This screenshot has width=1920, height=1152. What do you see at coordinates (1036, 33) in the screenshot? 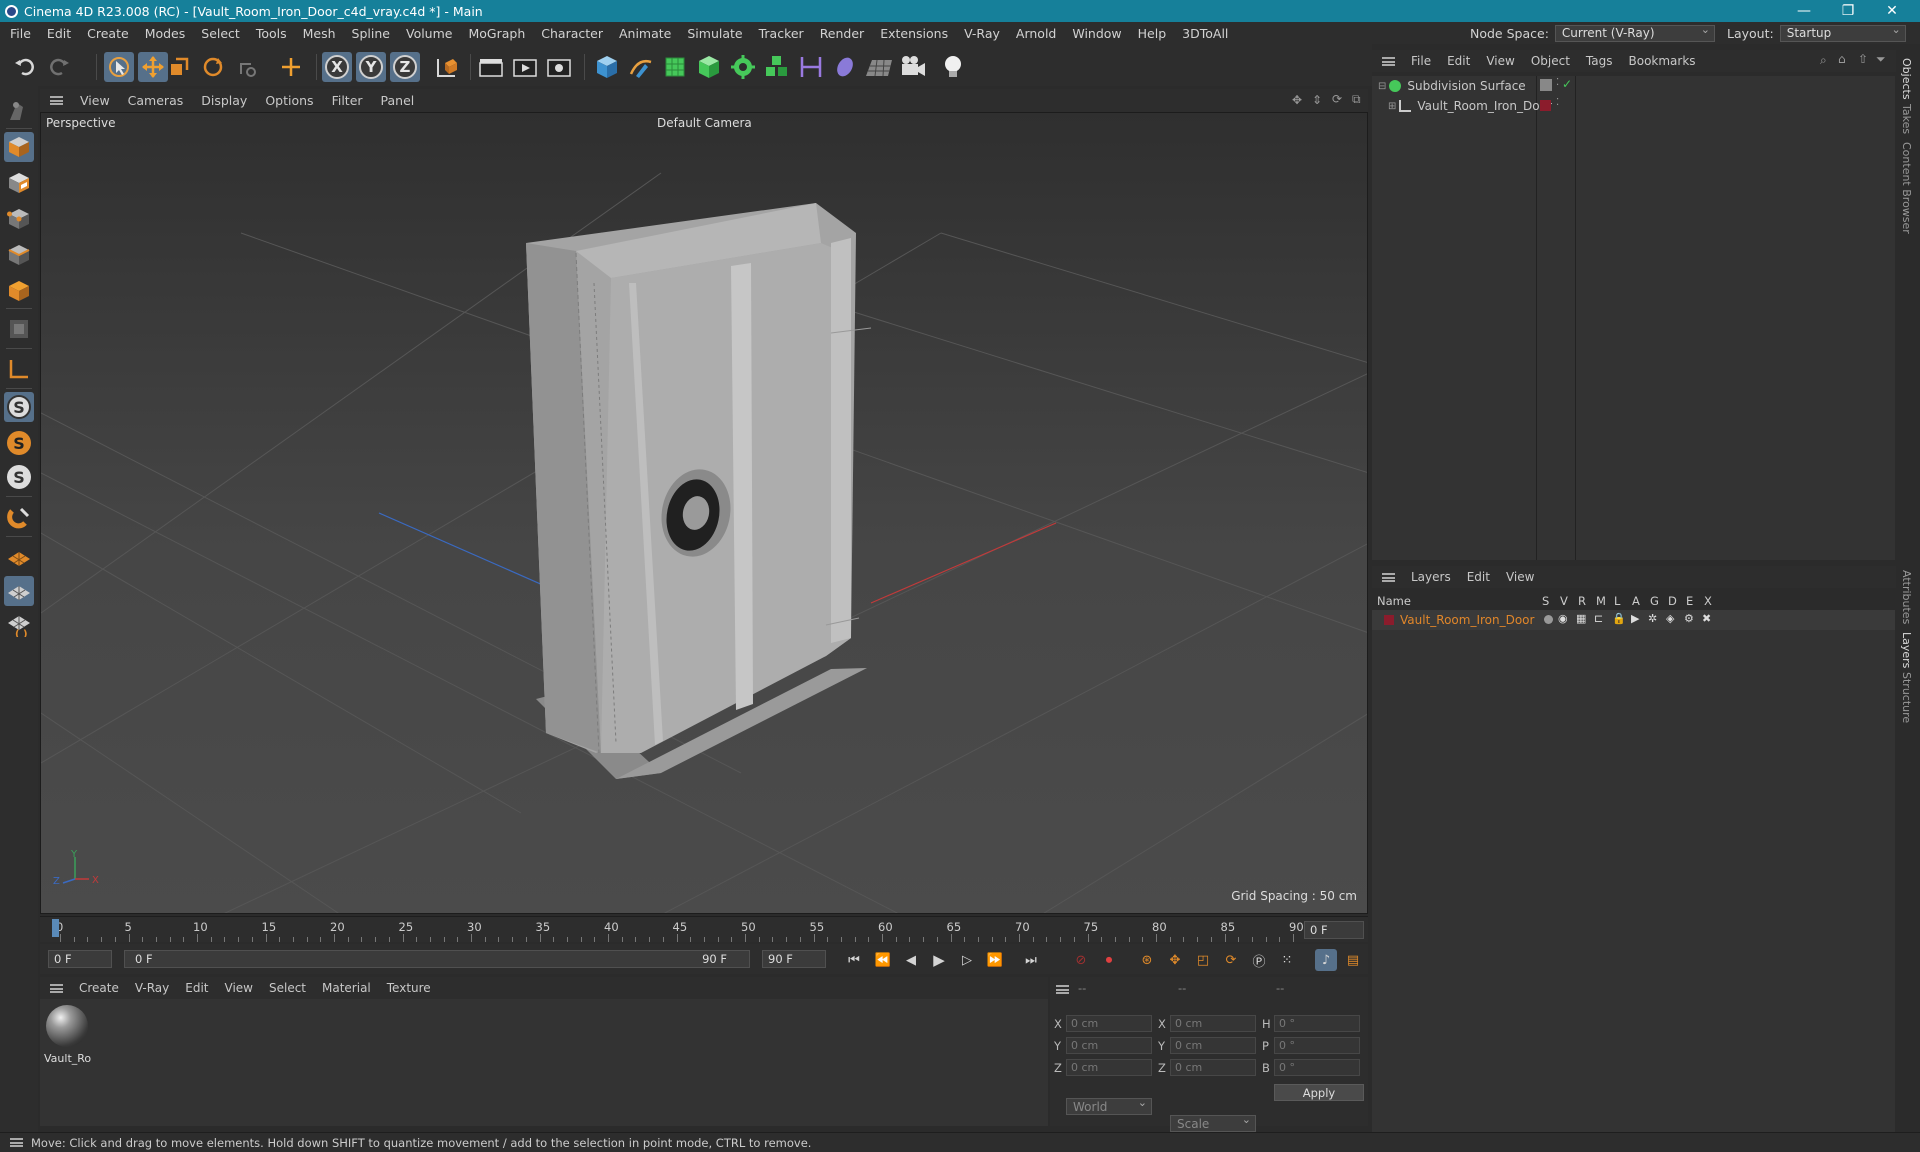
I see `menu-arnold: Arnold` at bounding box center [1036, 33].